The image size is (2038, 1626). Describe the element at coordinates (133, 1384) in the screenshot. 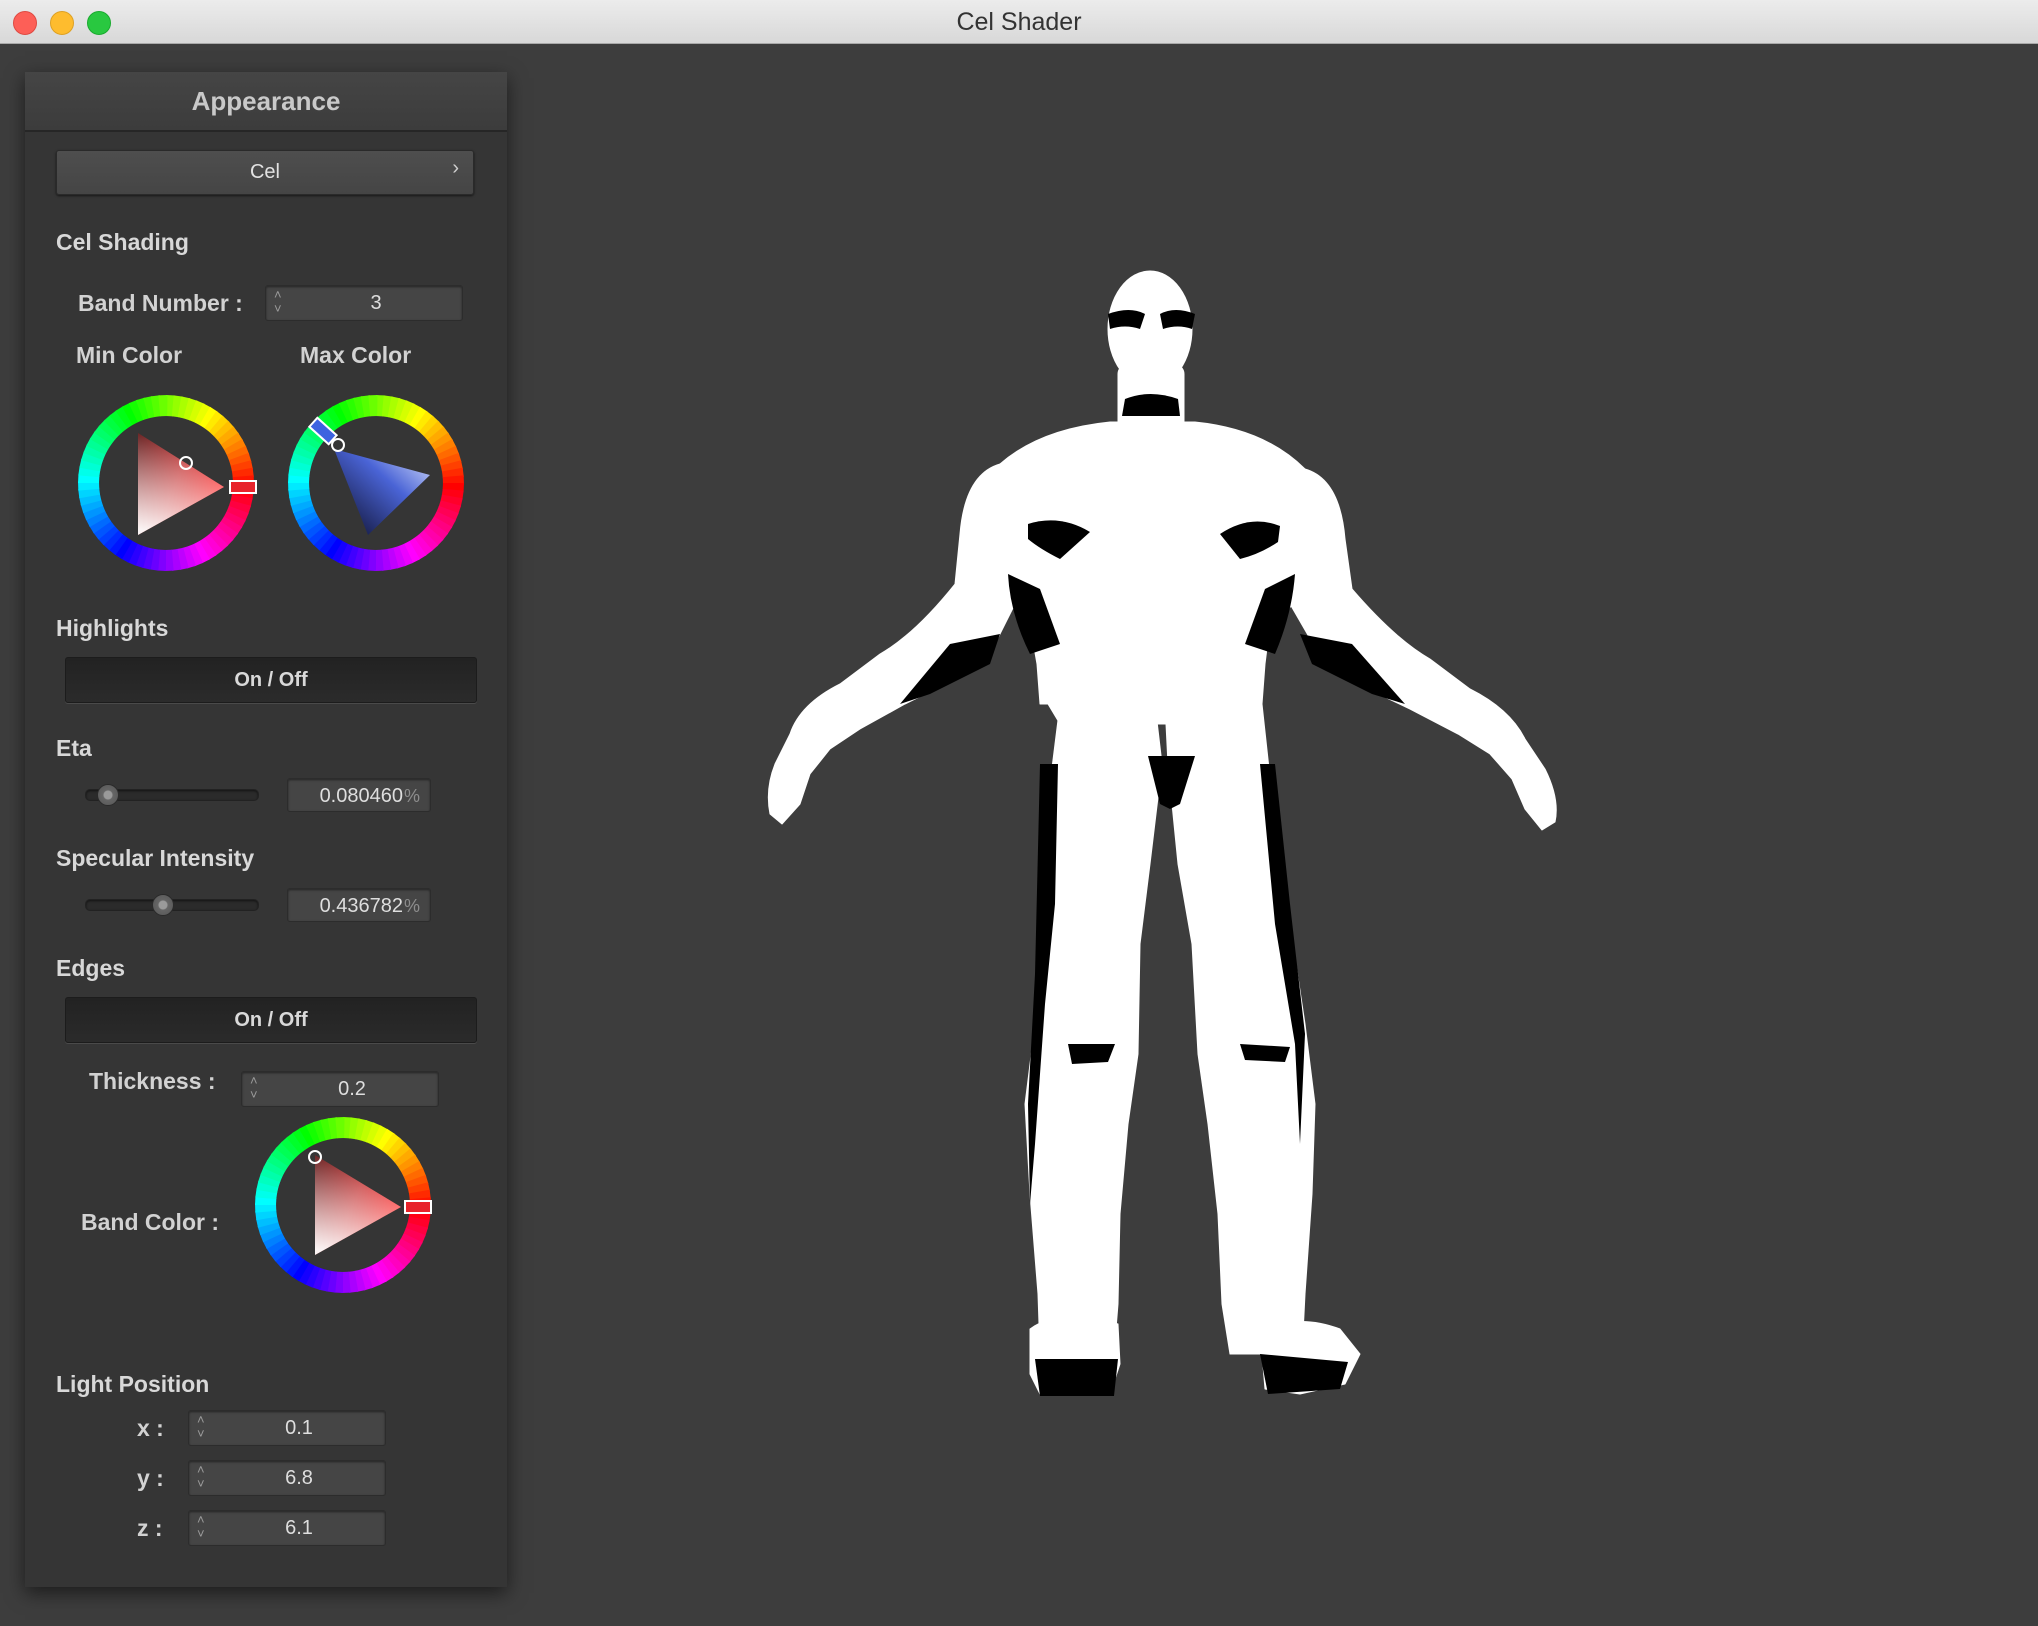

I see `light-position-title: Light Position` at that location.